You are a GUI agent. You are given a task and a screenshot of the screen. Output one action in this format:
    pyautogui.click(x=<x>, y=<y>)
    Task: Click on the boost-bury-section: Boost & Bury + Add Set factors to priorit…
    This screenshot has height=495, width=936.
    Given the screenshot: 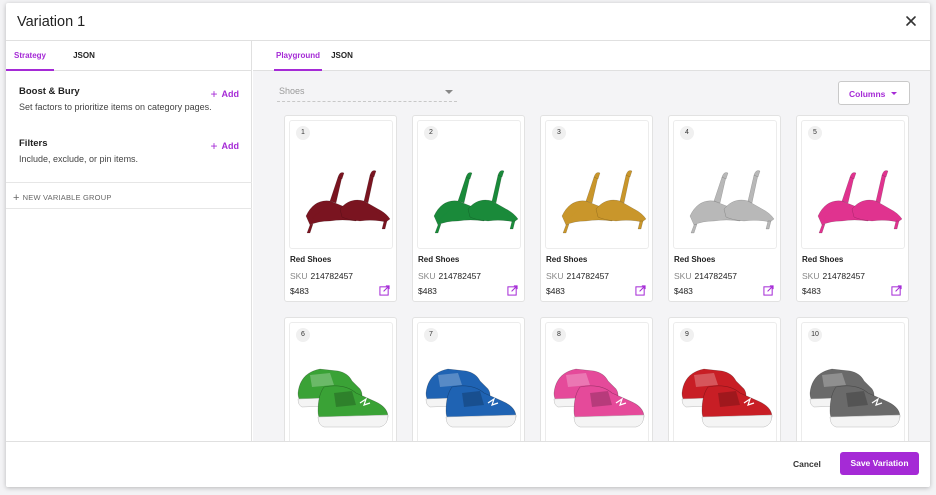 What is the action you would take?
    pyautogui.click(x=129, y=103)
    